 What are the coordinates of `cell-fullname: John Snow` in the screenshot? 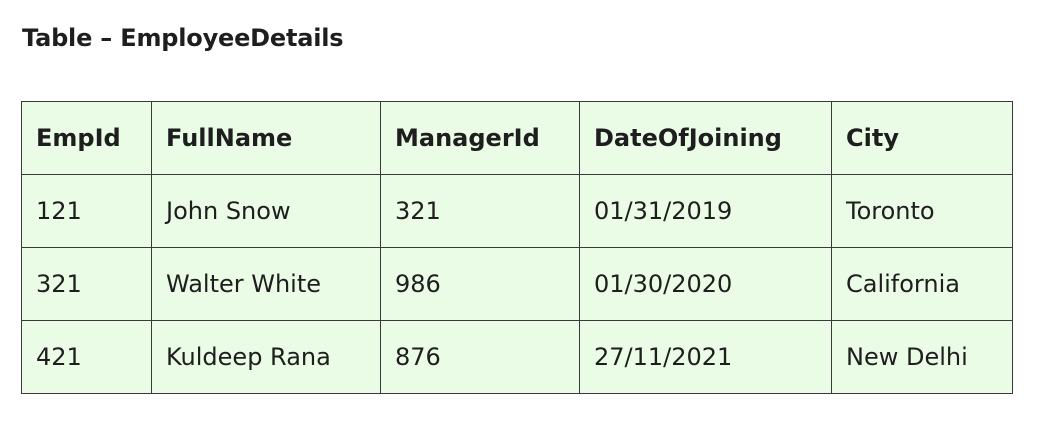 It's located at (266, 211).